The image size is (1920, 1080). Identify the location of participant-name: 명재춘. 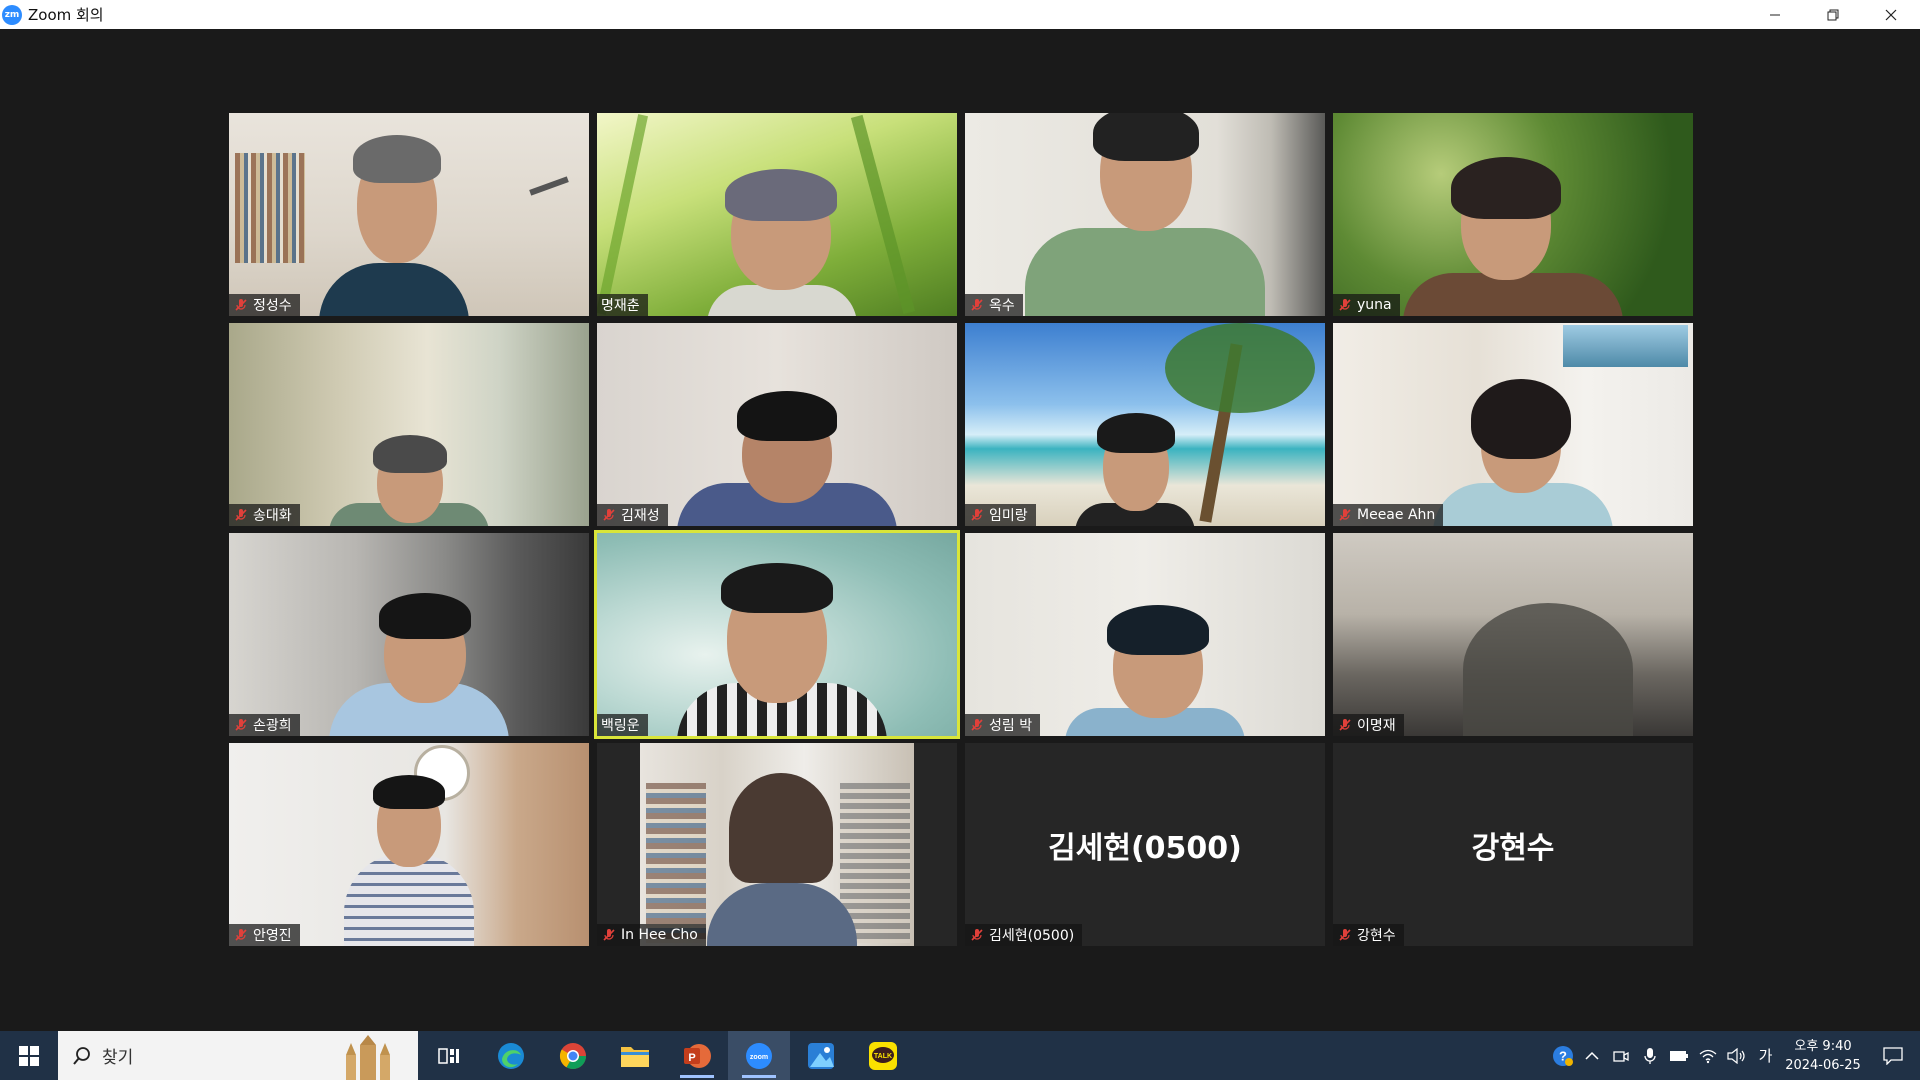
(620, 306).